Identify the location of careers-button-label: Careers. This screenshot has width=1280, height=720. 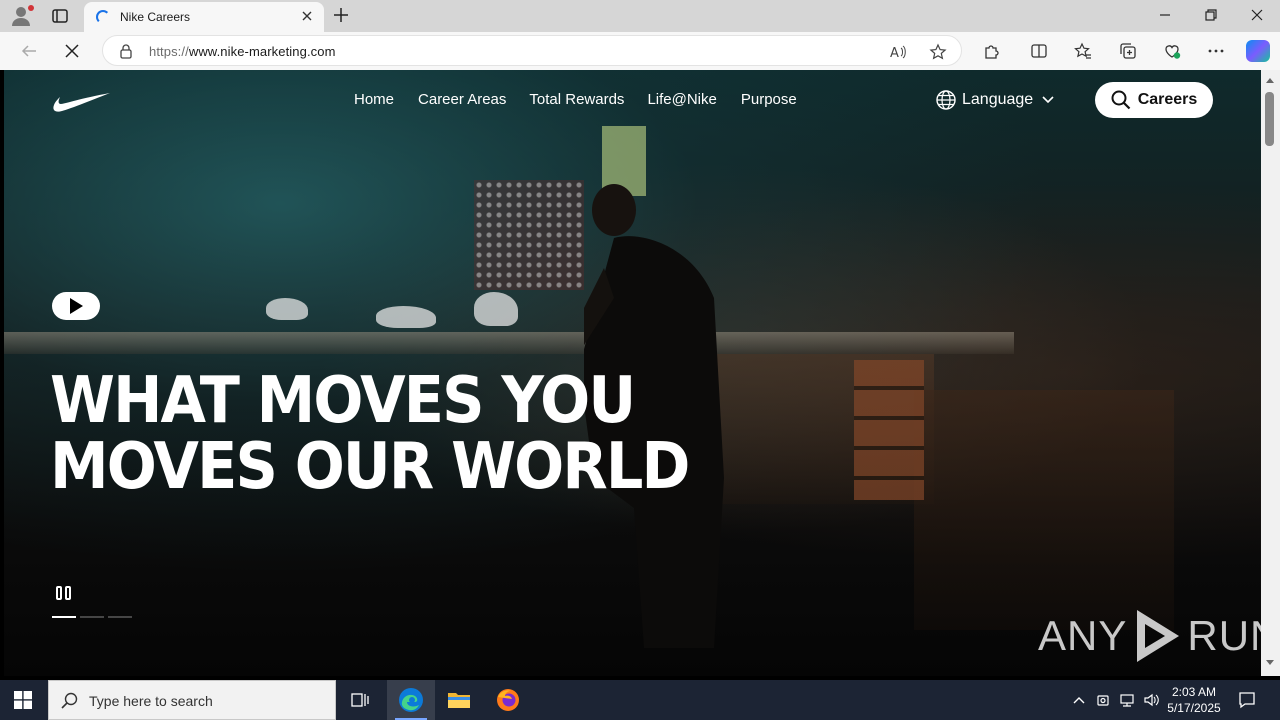
(1167, 99).